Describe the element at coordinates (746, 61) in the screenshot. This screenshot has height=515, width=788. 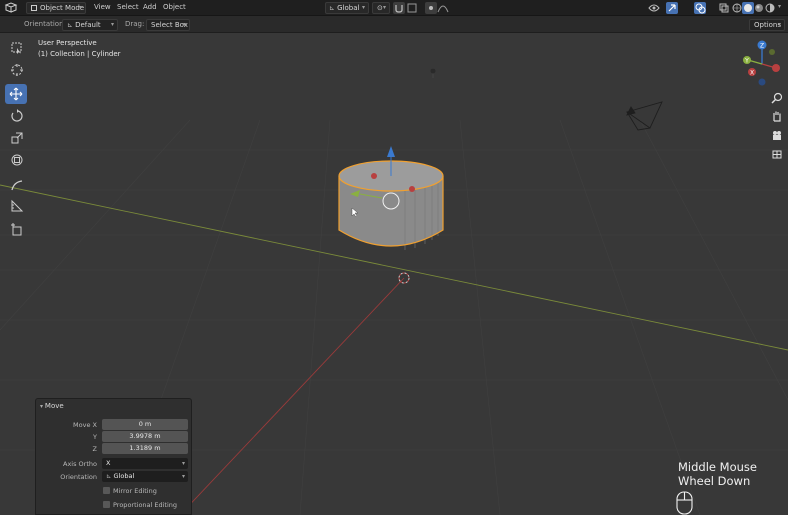
I see `gizmo-y-label: Y` at that location.